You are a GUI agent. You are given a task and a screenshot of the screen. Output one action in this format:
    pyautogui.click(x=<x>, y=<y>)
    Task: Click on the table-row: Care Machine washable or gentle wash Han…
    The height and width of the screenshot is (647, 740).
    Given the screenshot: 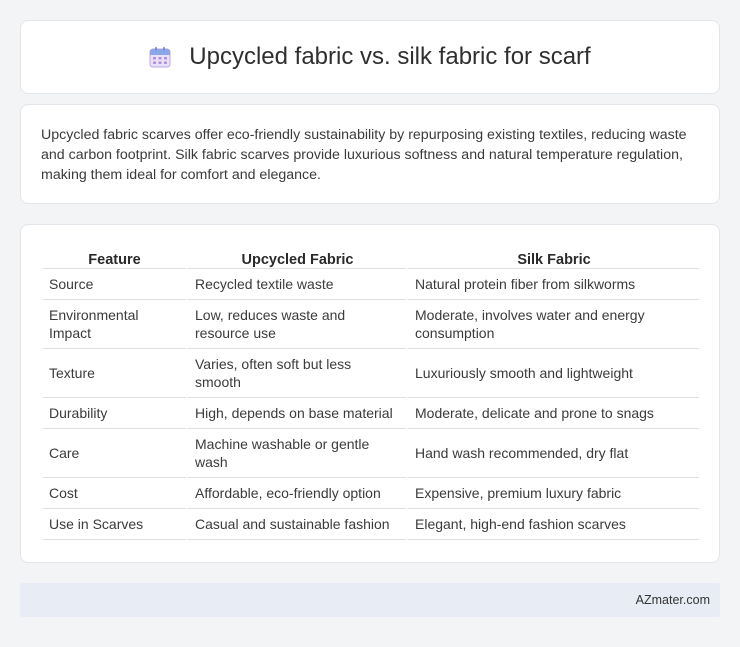 What is the action you would take?
    pyautogui.click(x=371, y=453)
    